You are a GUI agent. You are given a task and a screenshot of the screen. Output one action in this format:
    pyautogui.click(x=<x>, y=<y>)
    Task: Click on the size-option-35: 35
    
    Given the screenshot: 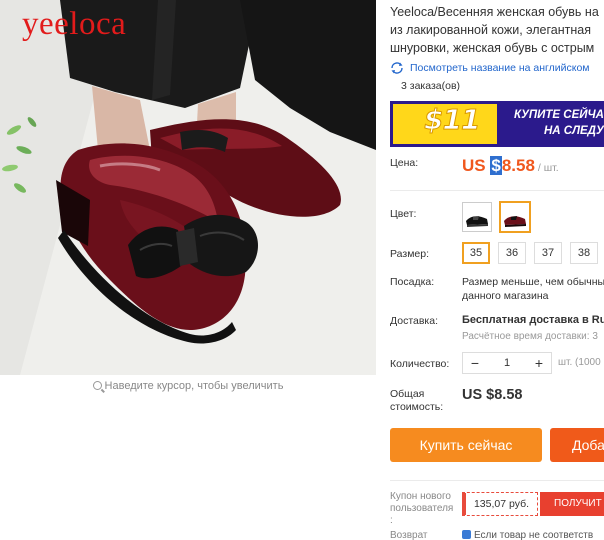 What is the action you would take?
    pyautogui.click(x=476, y=253)
    